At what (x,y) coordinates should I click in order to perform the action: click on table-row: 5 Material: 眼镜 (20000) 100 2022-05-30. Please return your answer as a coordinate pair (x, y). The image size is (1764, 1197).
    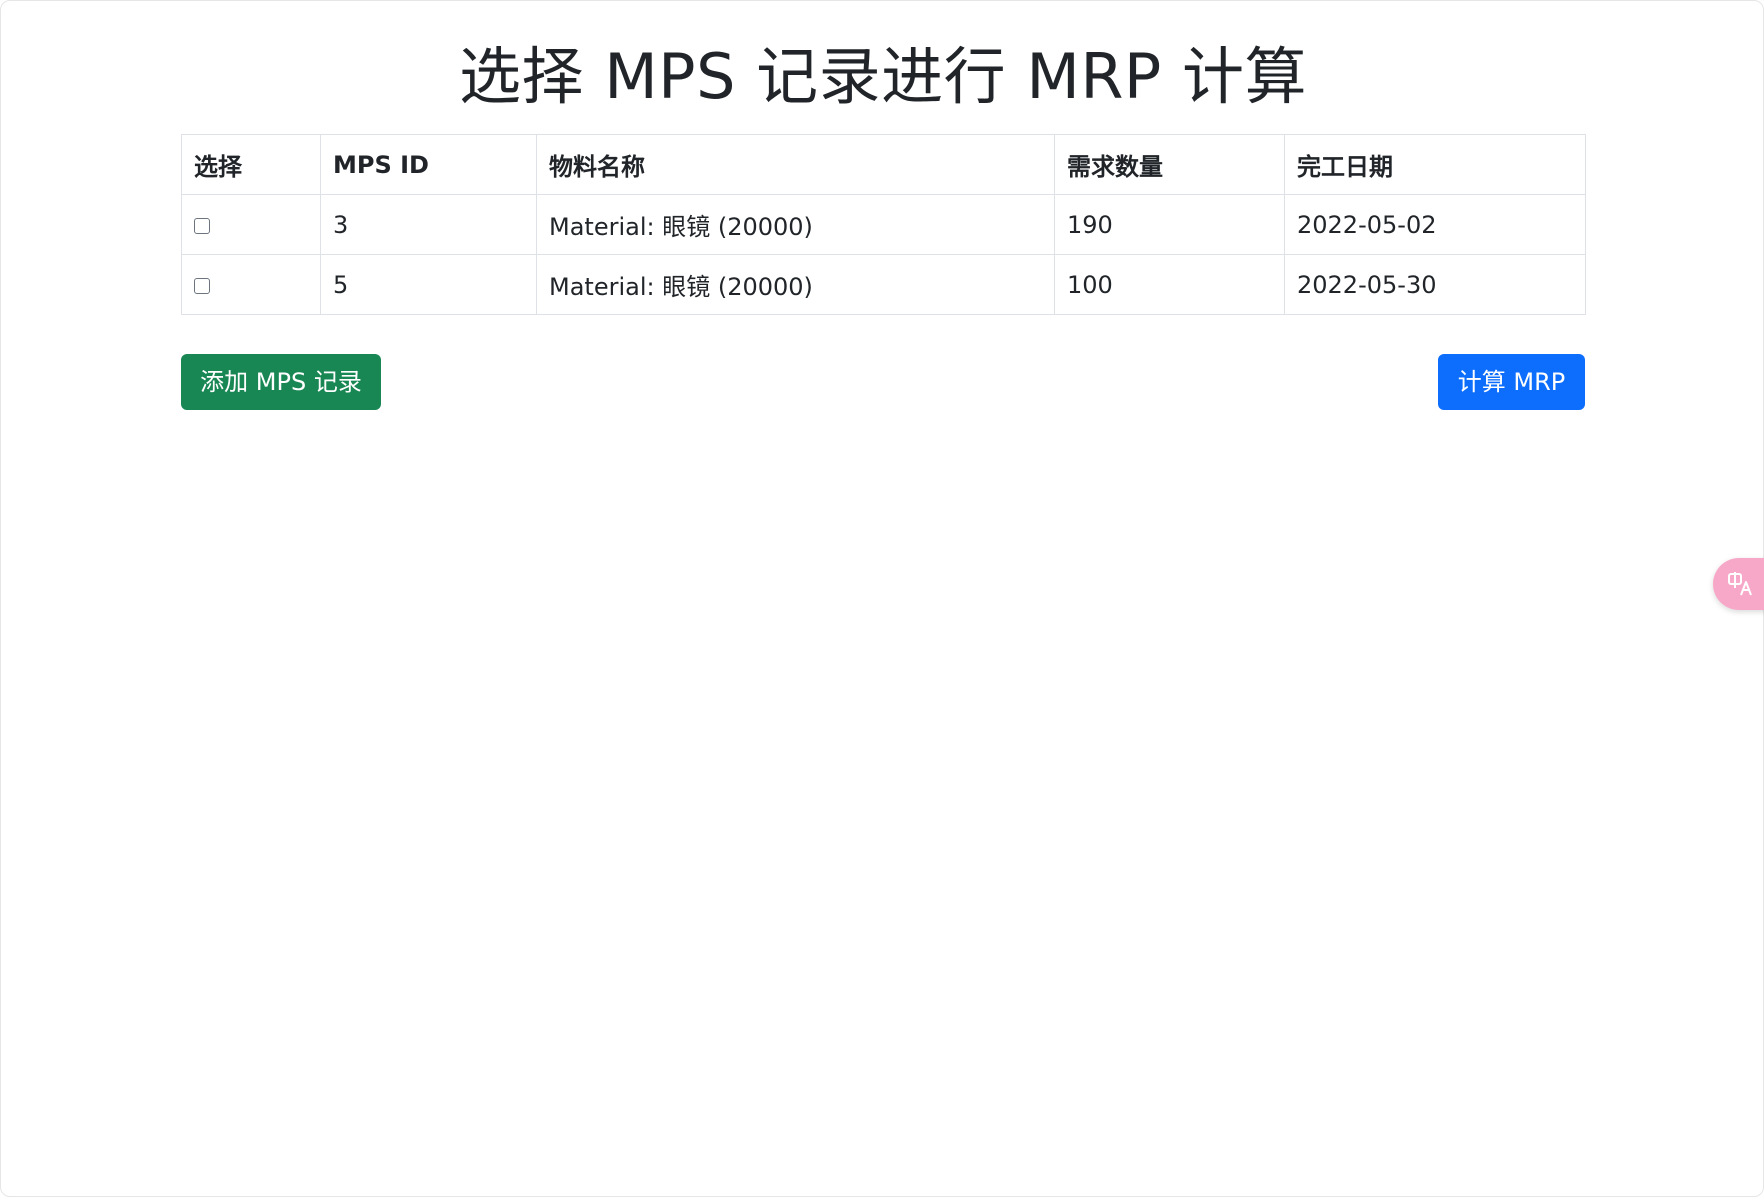
    Looking at the image, I should click on (883, 284).